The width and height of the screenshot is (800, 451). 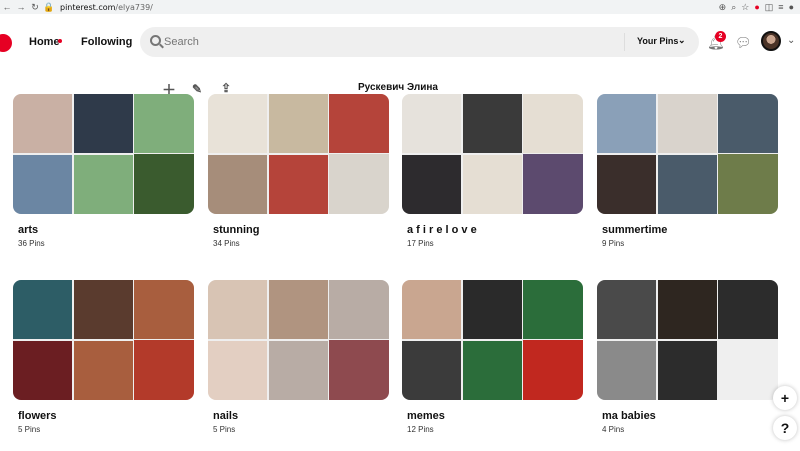 I want to click on site-header: Home Following Your Pins ⌄ 🔔︎ 2 💬︎ ⌄, so click(x=400, y=42).